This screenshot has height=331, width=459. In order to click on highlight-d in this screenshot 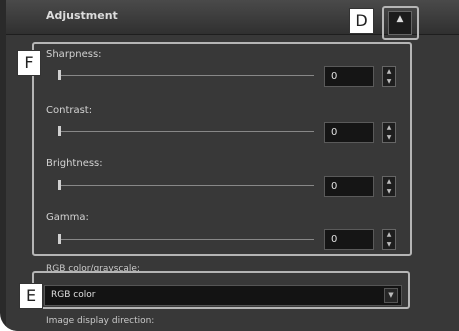, I will do `click(400, 23)`.